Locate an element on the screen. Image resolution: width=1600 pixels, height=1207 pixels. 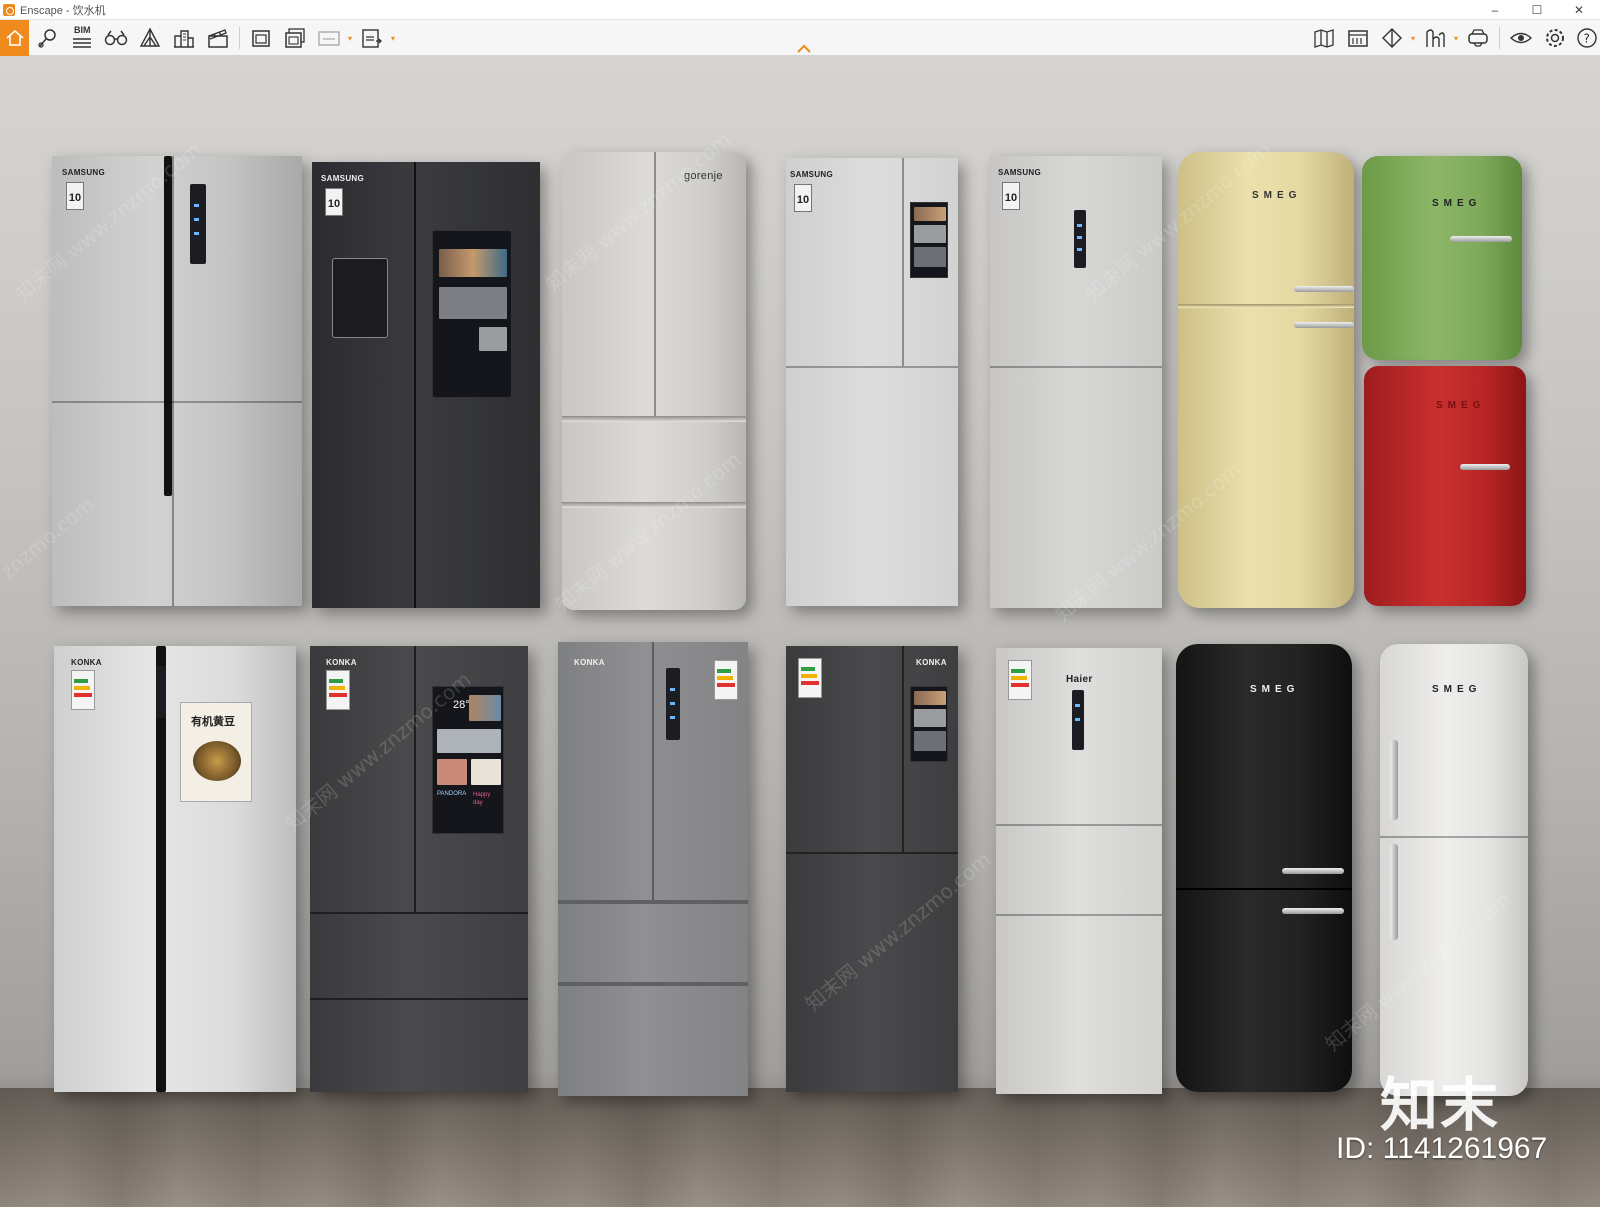
fridge-samsung-black-family-hub: SAMSUNG 10 is located at coordinates (426, 385).